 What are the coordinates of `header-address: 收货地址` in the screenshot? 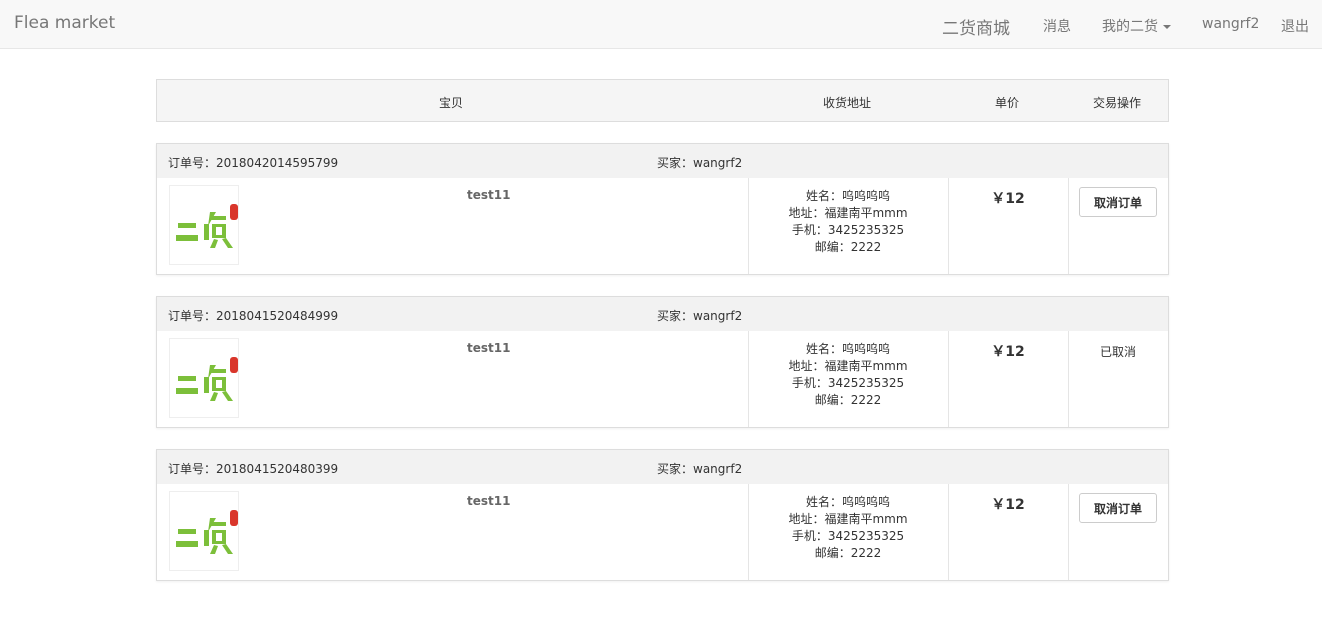 It's located at (847, 103).